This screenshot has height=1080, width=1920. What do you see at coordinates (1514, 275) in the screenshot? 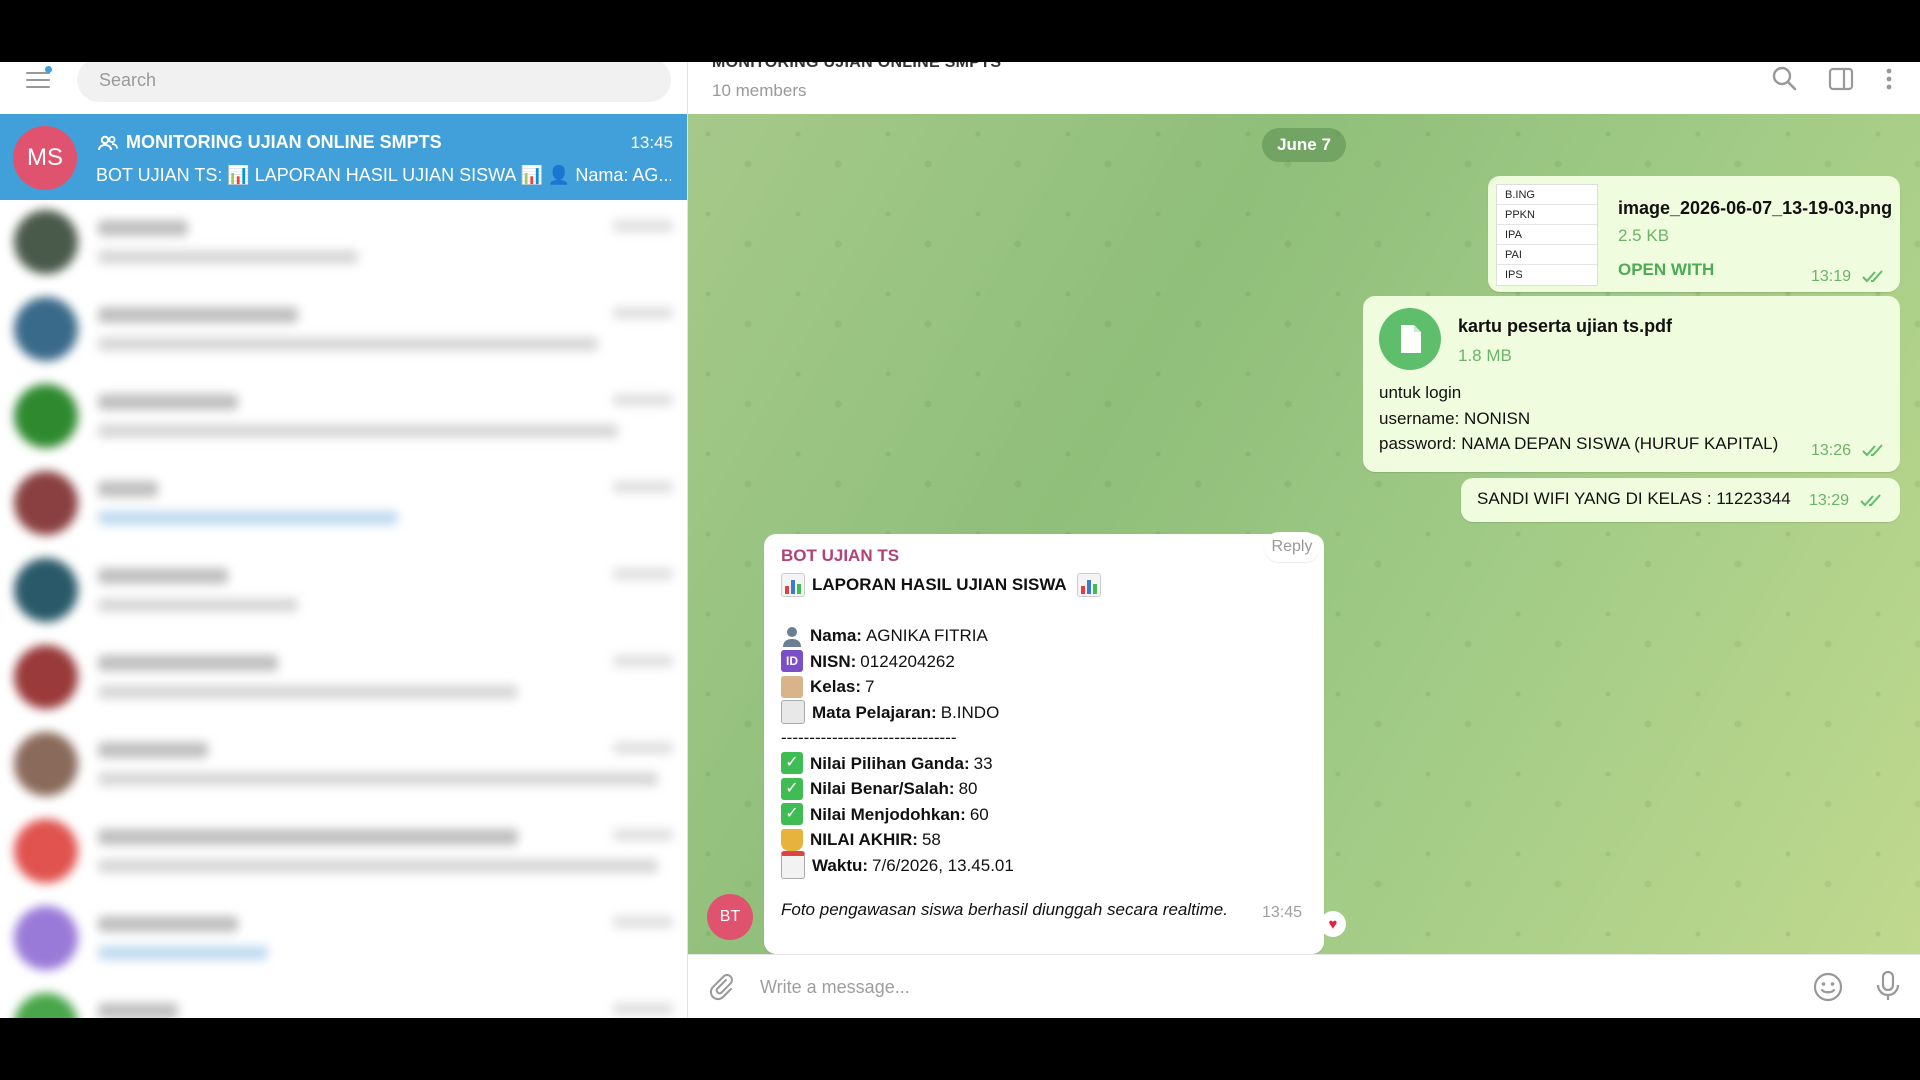
I see `thumb-line: IPS` at bounding box center [1514, 275].